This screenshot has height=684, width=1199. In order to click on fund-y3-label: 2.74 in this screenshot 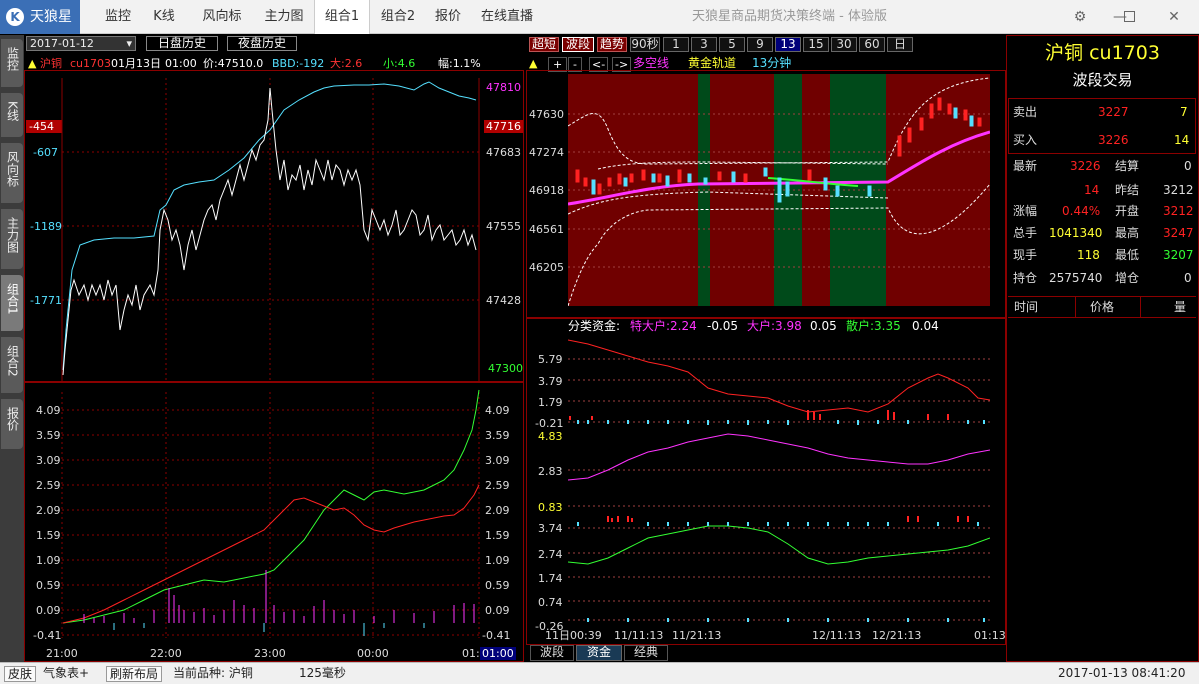, I will do `click(550, 554)`.